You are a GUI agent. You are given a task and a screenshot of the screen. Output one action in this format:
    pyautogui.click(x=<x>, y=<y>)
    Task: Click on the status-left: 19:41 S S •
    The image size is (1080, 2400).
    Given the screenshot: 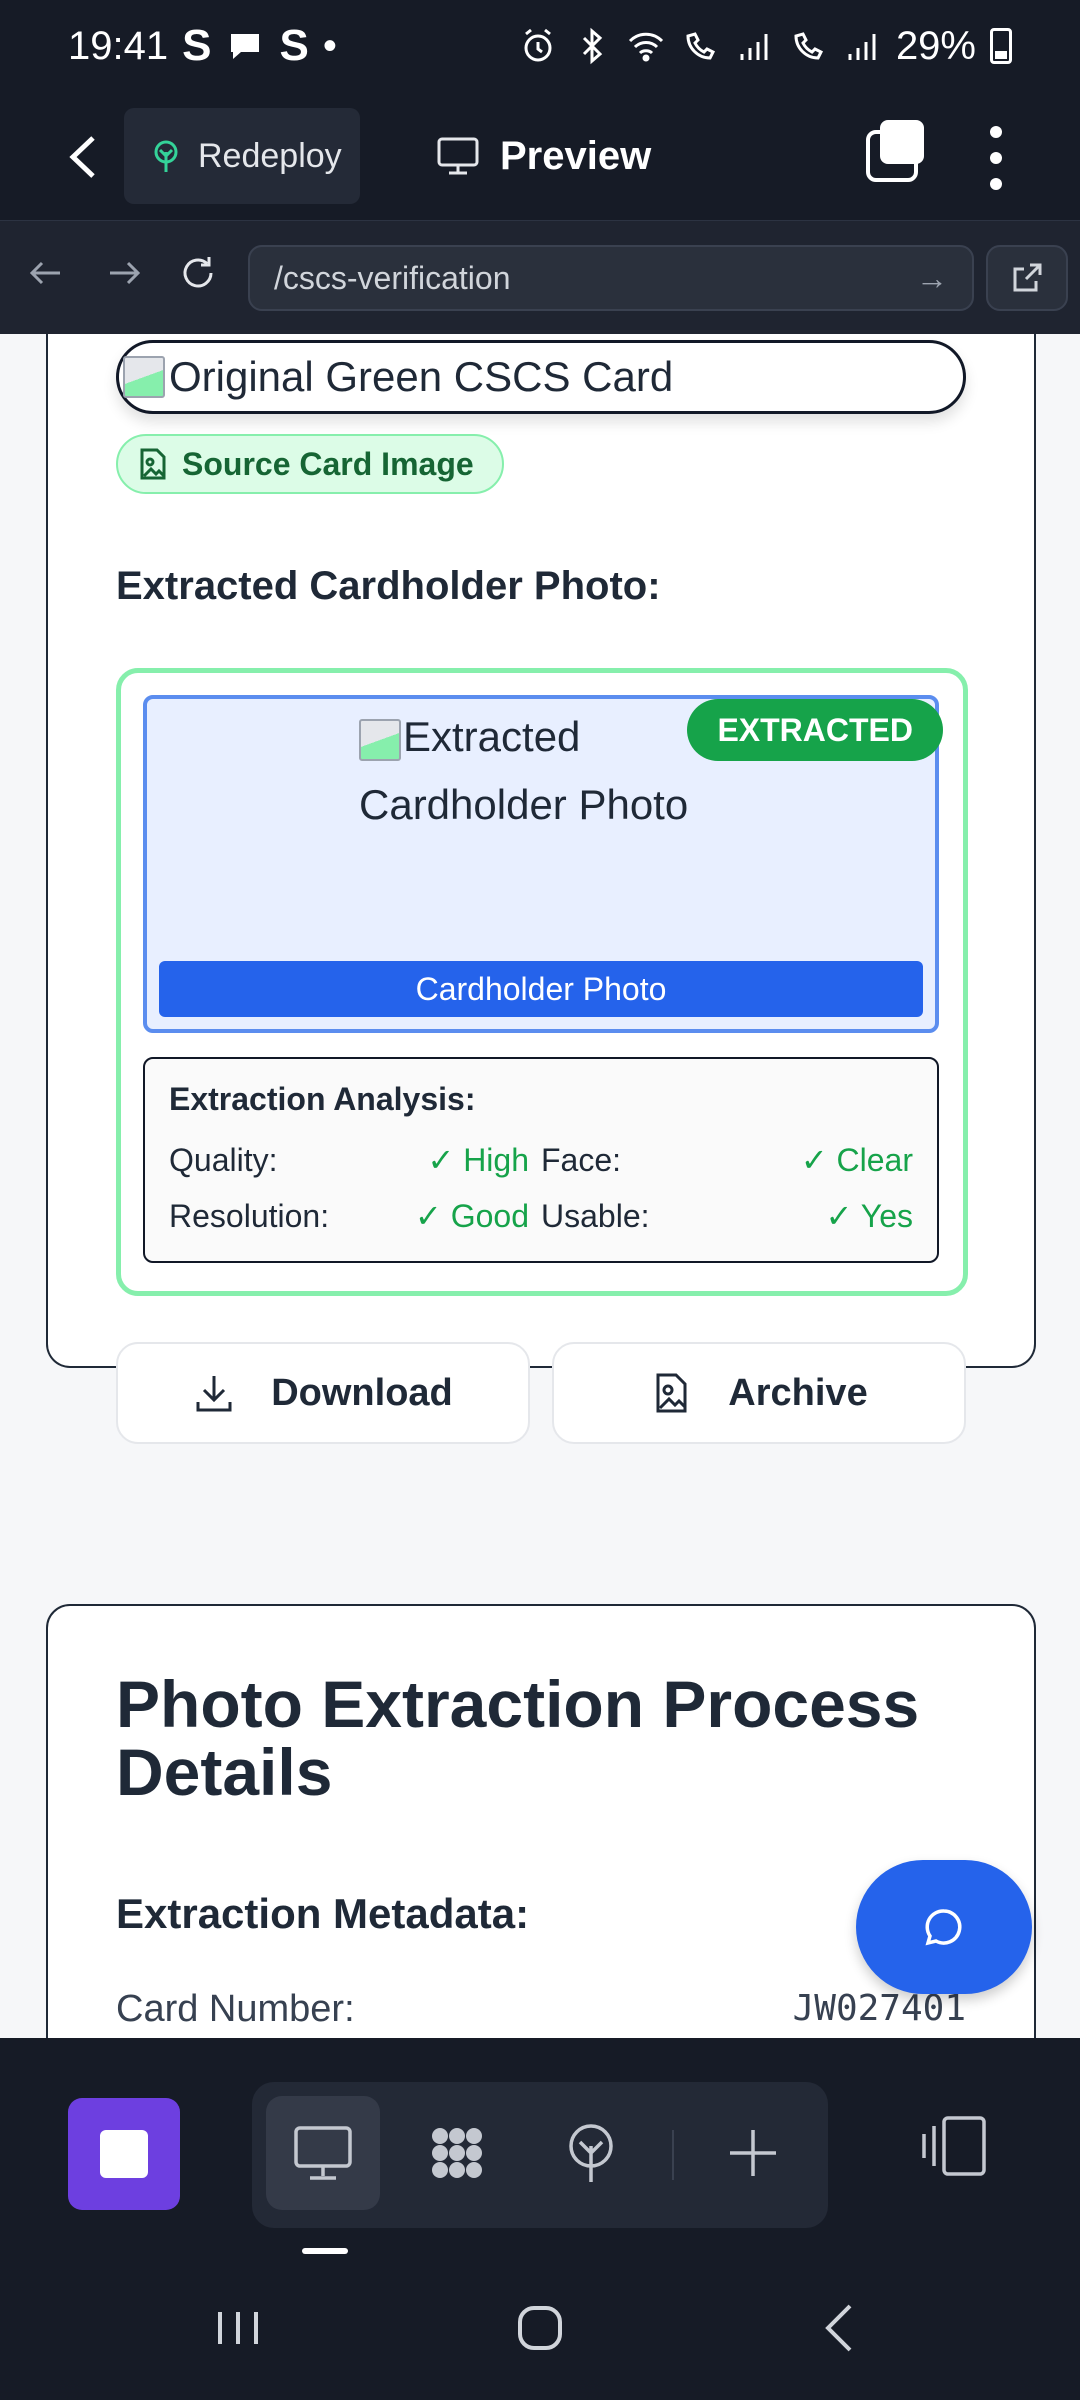 What is the action you would take?
    pyautogui.click(x=202, y=46)
    